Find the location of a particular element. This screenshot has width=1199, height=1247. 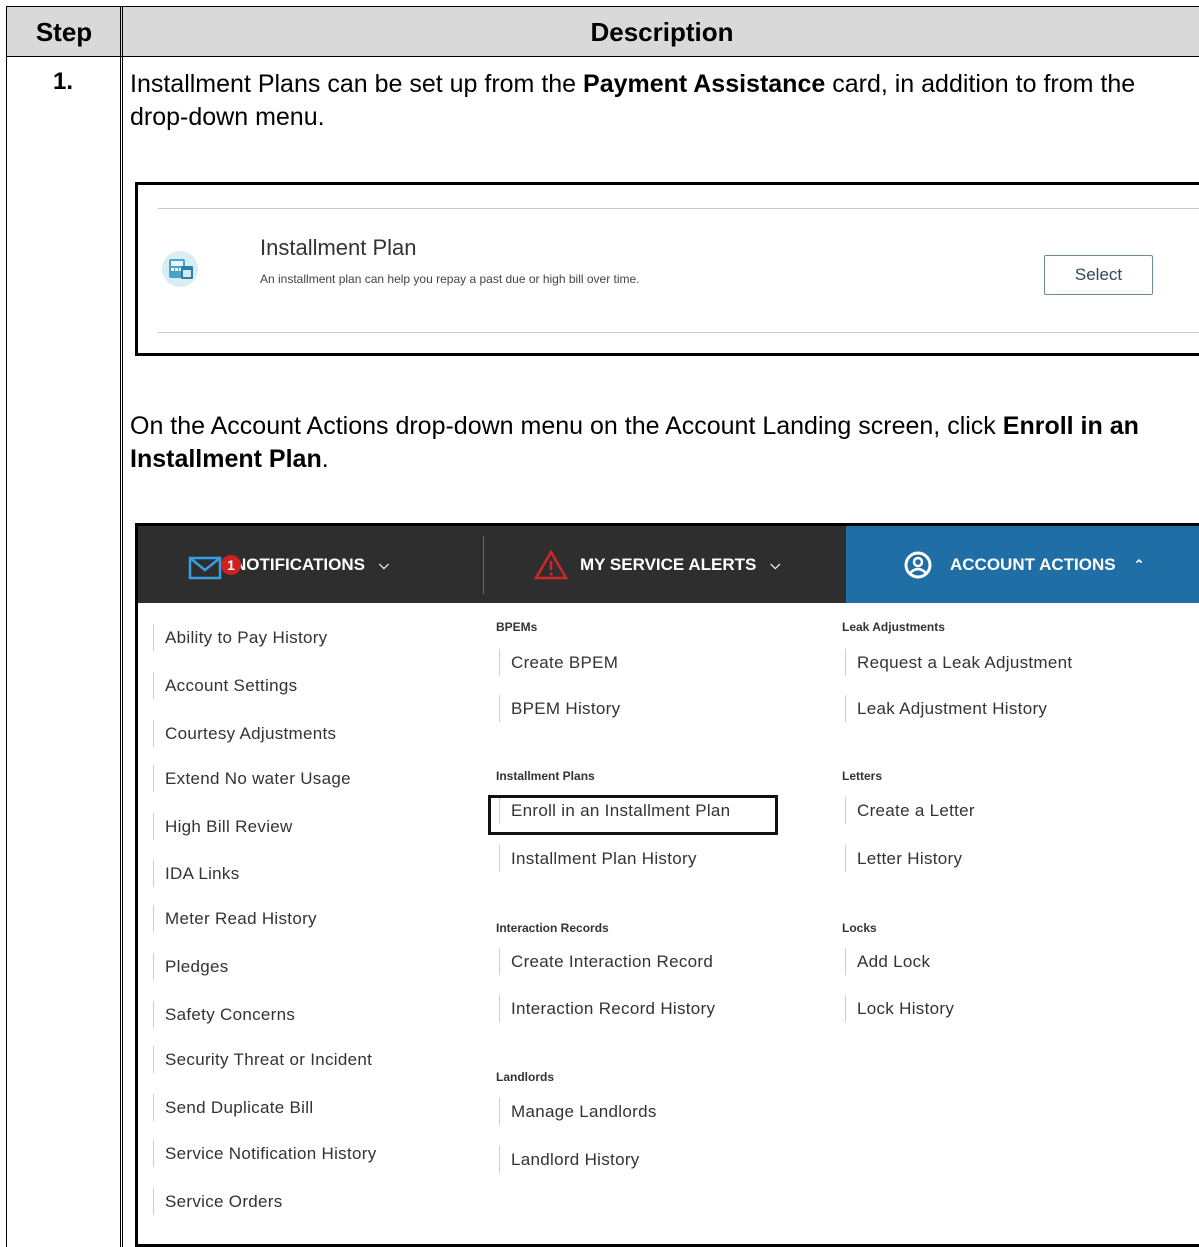

card-top-rule is located at coordinates (678, 208).